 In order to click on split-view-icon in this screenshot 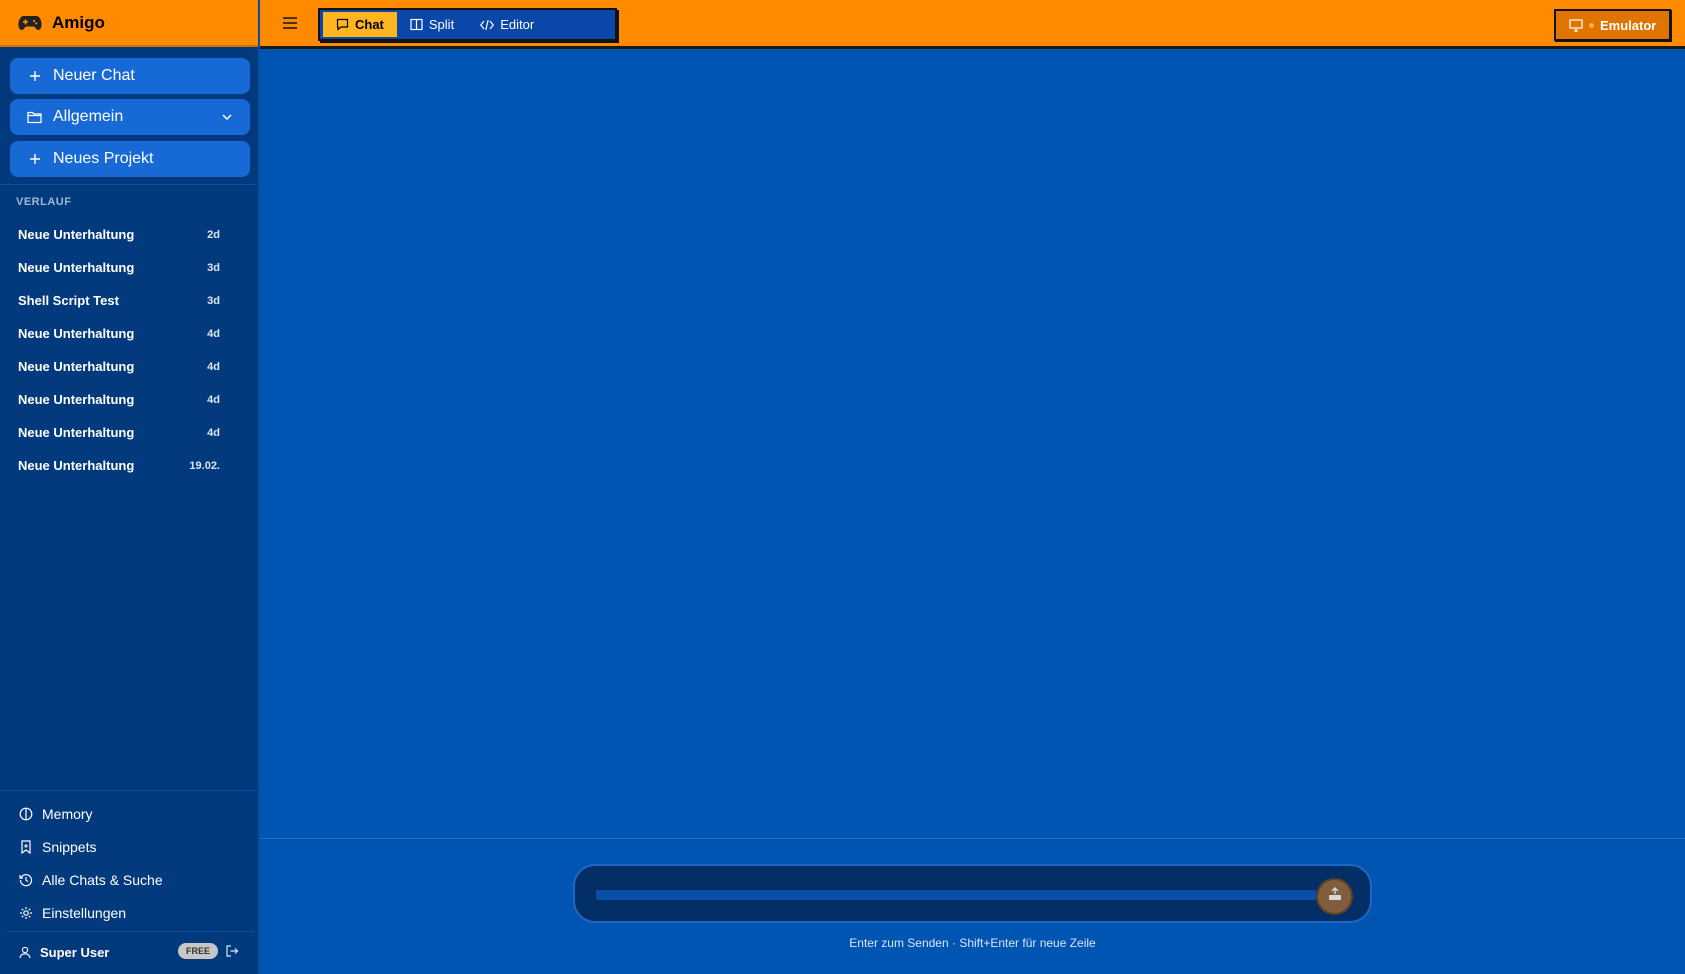, I will do `click(416, 24)`.